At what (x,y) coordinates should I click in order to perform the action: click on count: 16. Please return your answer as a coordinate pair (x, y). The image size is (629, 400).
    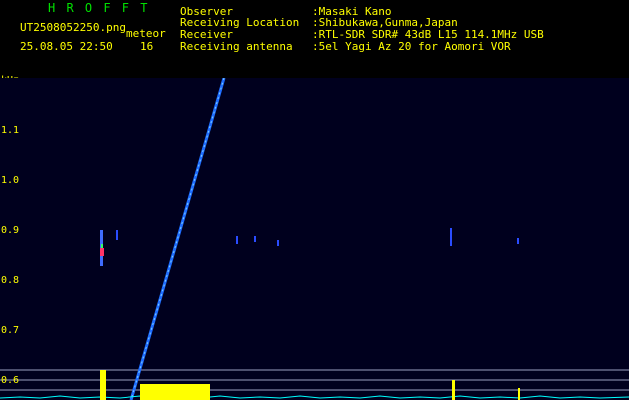
    Looking at the image, I should click on (147, 46).